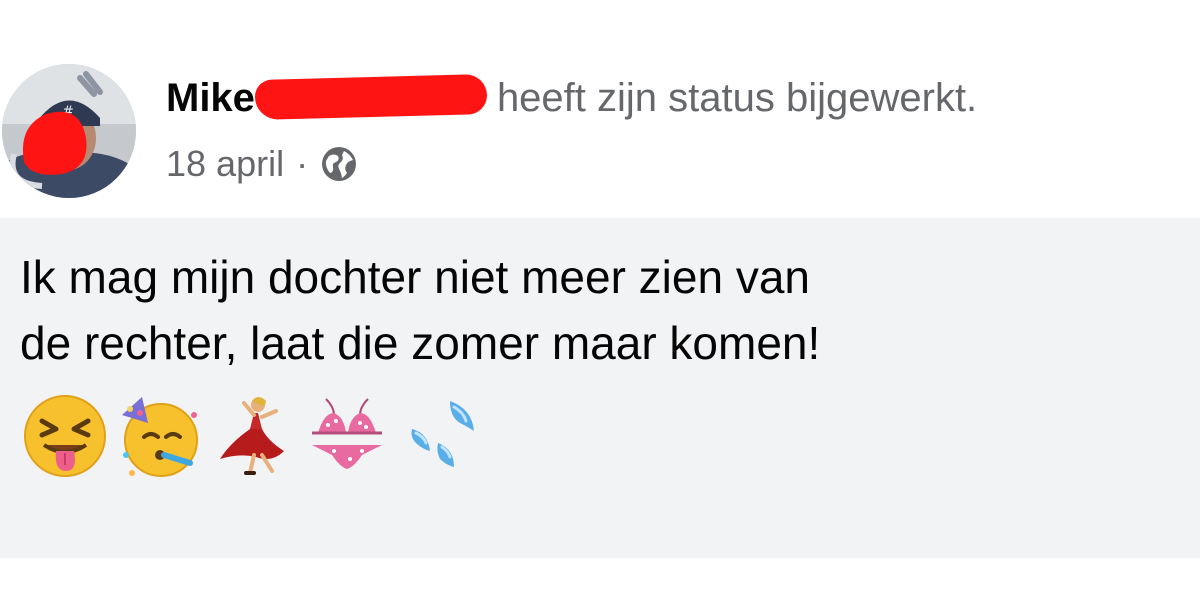 This screenshot has width=1200, height=592. Describe the element at coordinates (347, 433) in the screenshot. I see `bikini-emoji` at that location.